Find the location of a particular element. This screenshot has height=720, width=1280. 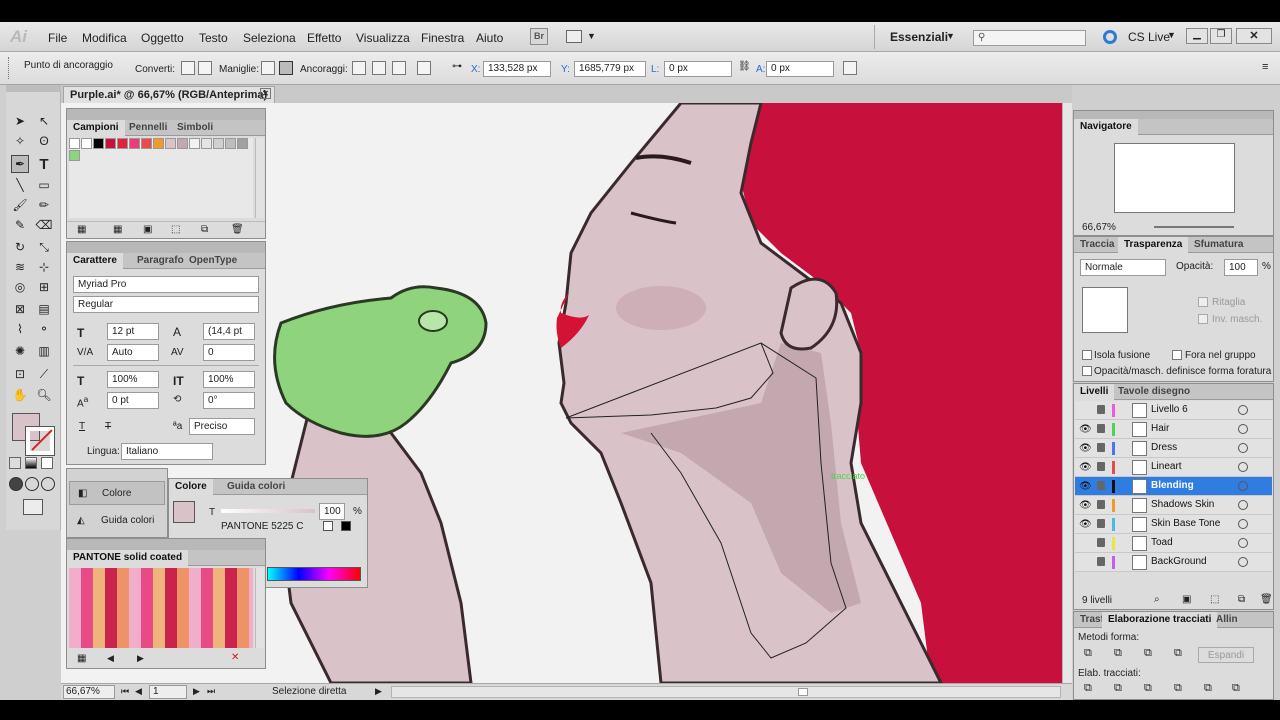

selection-tool-icon: ➤ is located at coordinates (20, 121).